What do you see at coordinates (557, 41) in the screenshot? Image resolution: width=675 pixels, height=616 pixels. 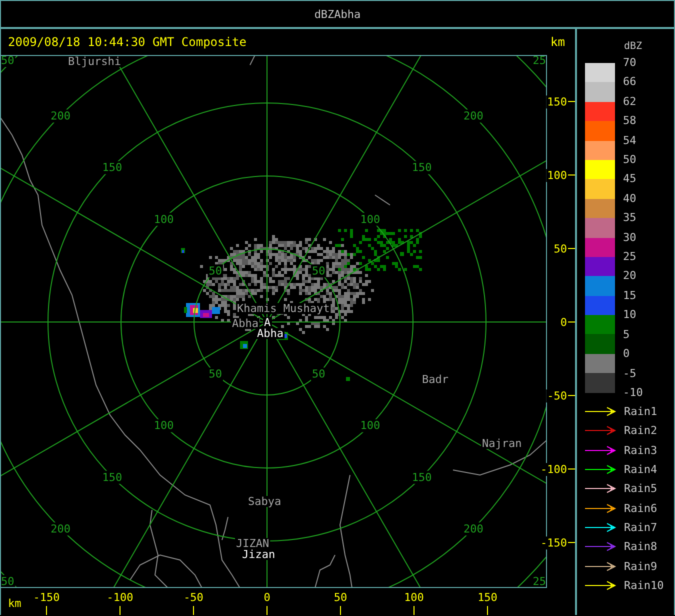 I see `unit-label: km` at bounding box center [557, 41].